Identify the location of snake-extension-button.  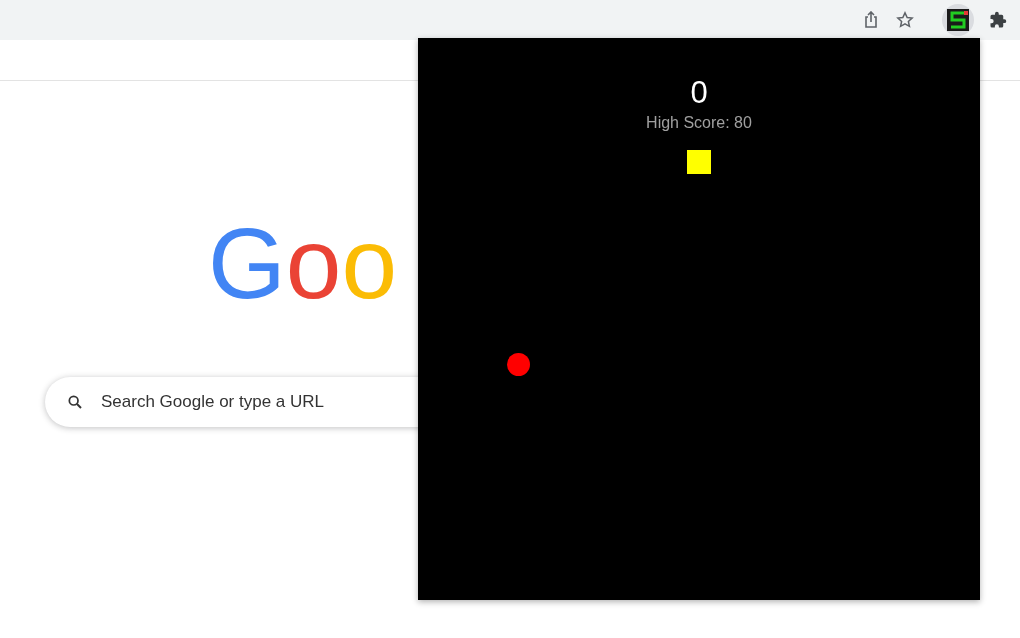
(958, 20).